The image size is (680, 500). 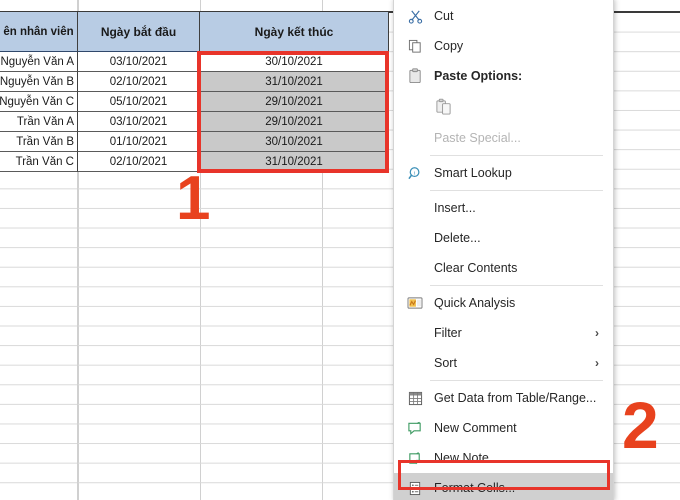 I want to click on menu-item-clear-contents: Clear Contents, so click(x=503, y=268).